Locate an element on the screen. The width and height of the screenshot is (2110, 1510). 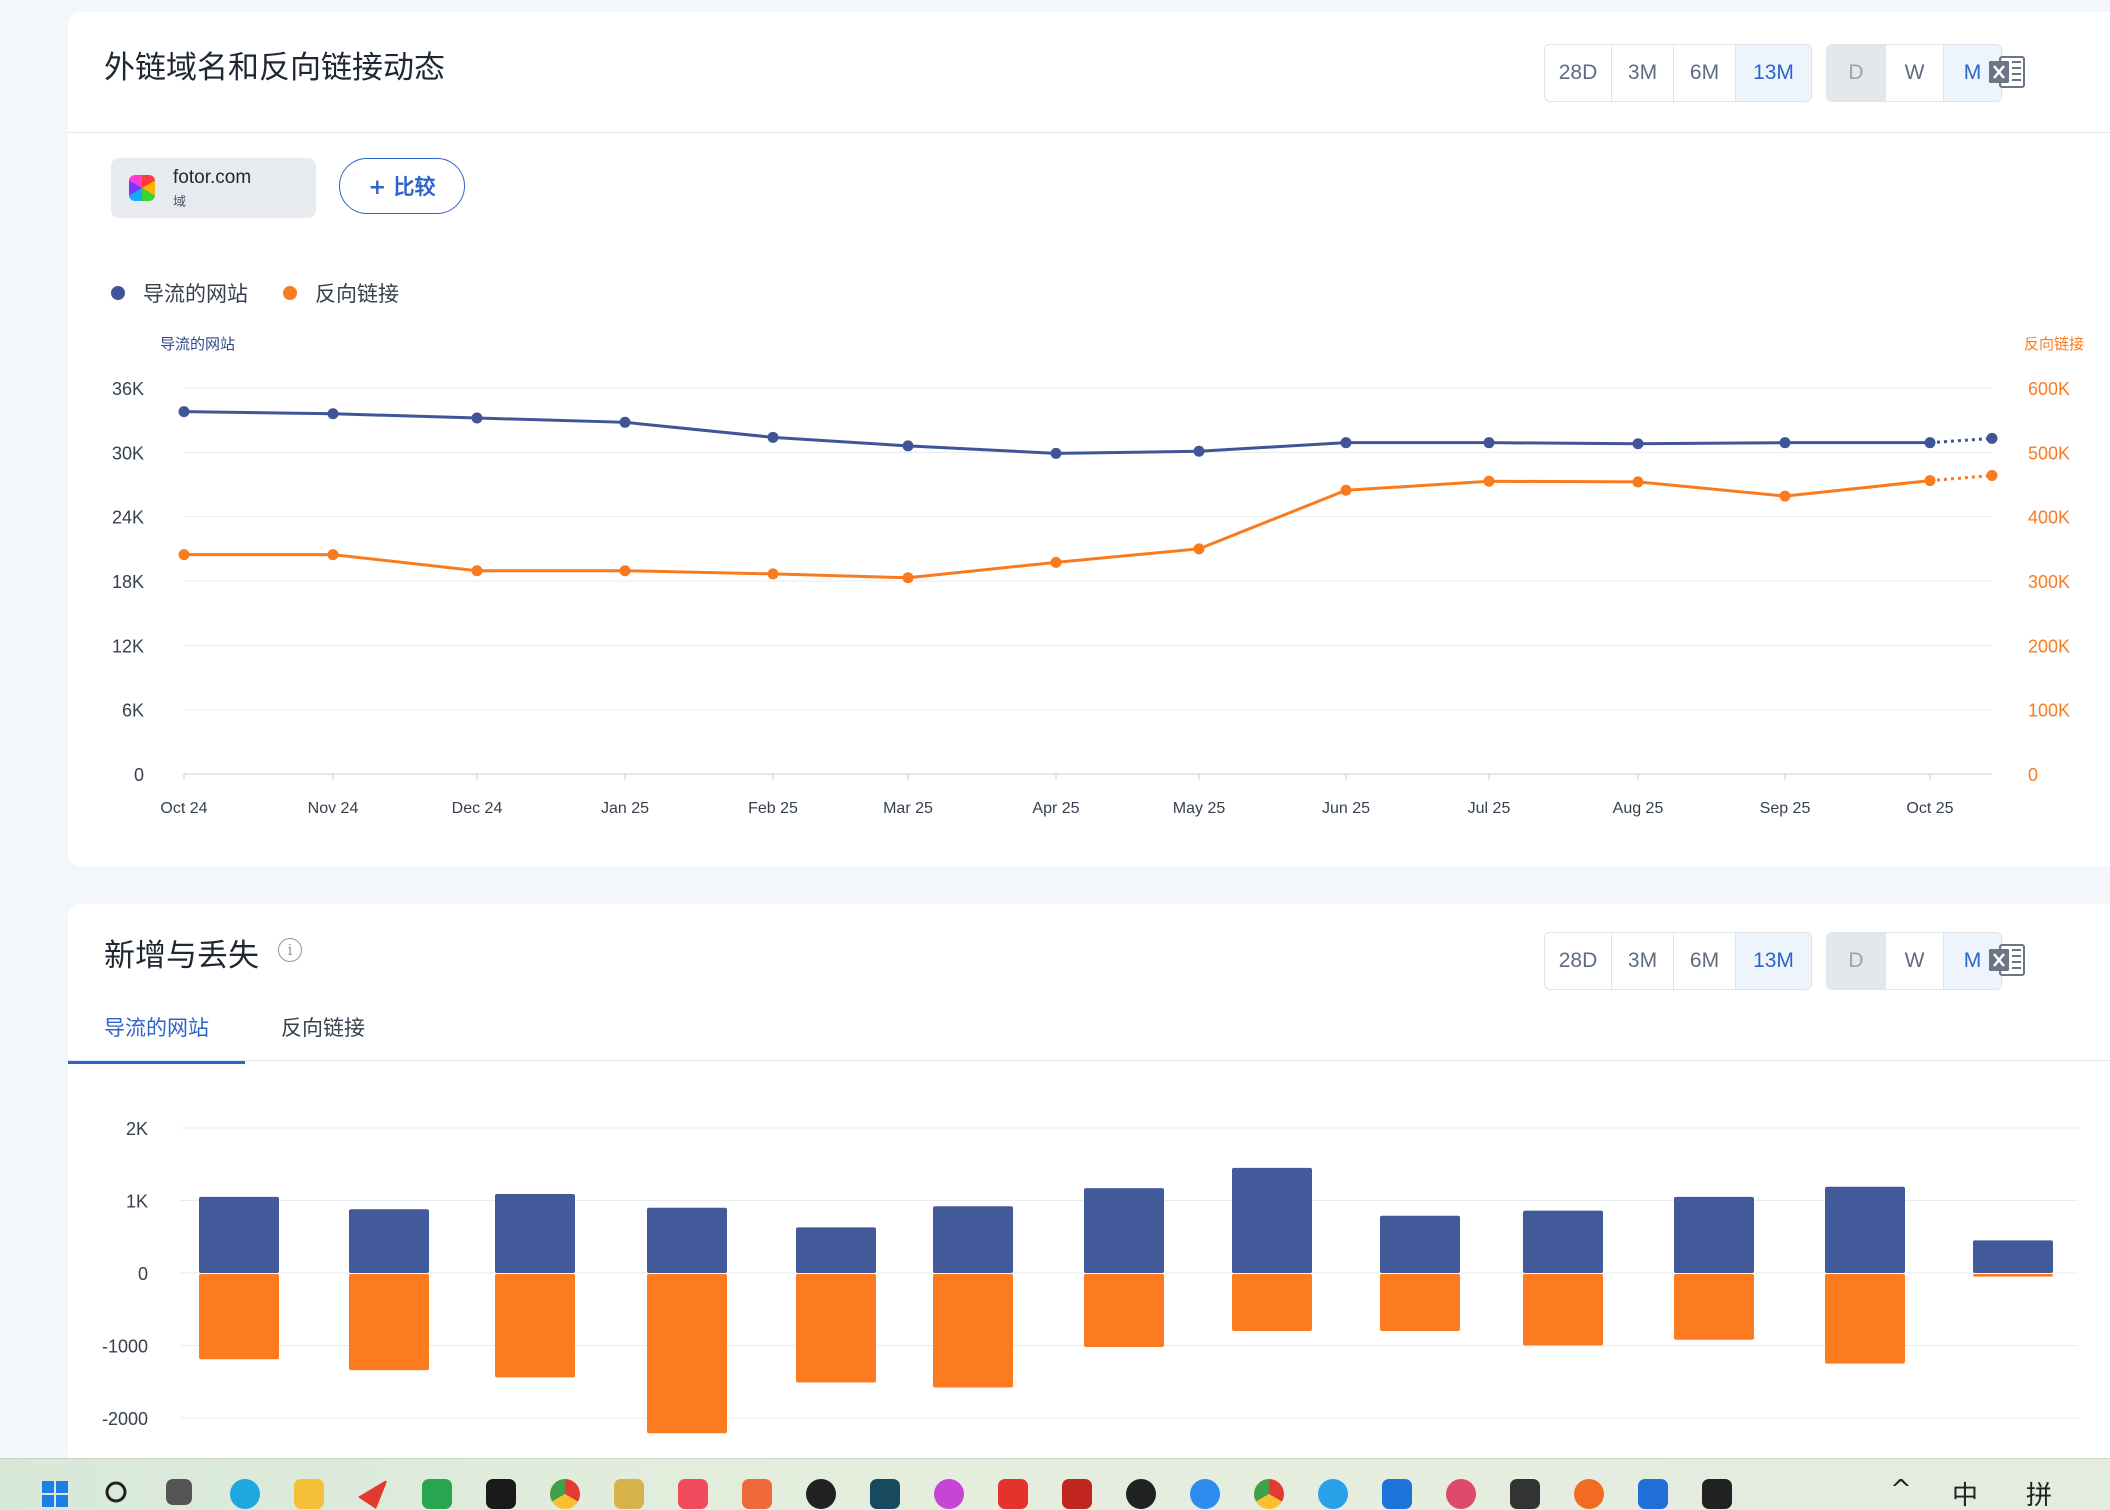
x-tick-label: Oct 25 is located at coordinates (1929, 808).